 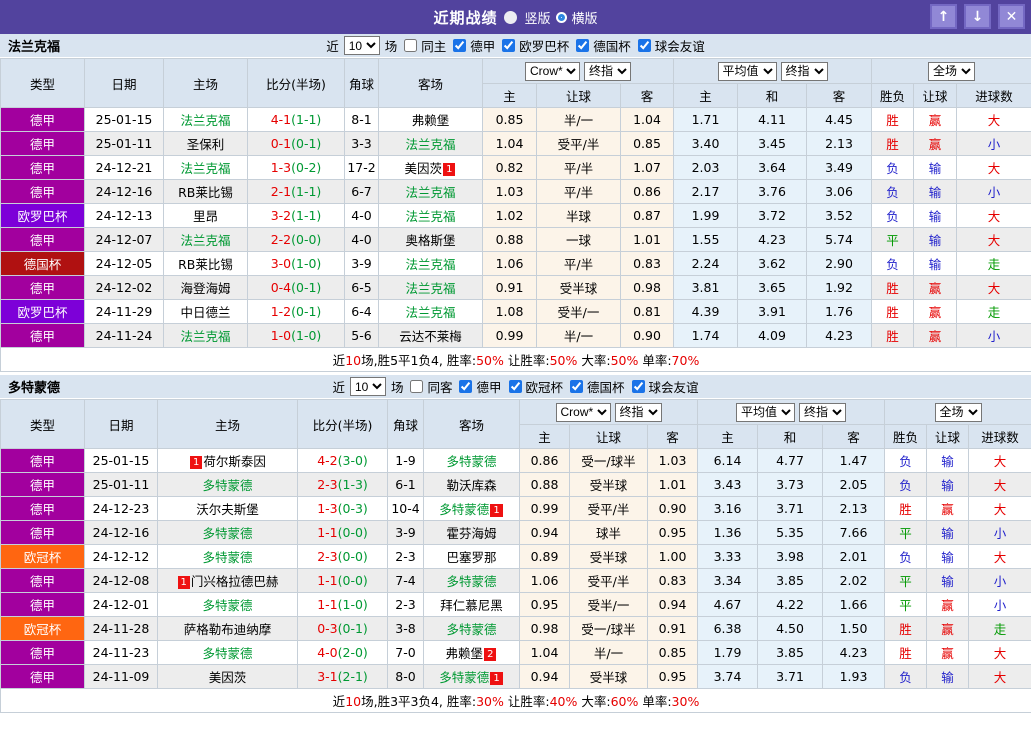 I want to click on team-link: 霍芬海姆, so click(x=471, y=533).